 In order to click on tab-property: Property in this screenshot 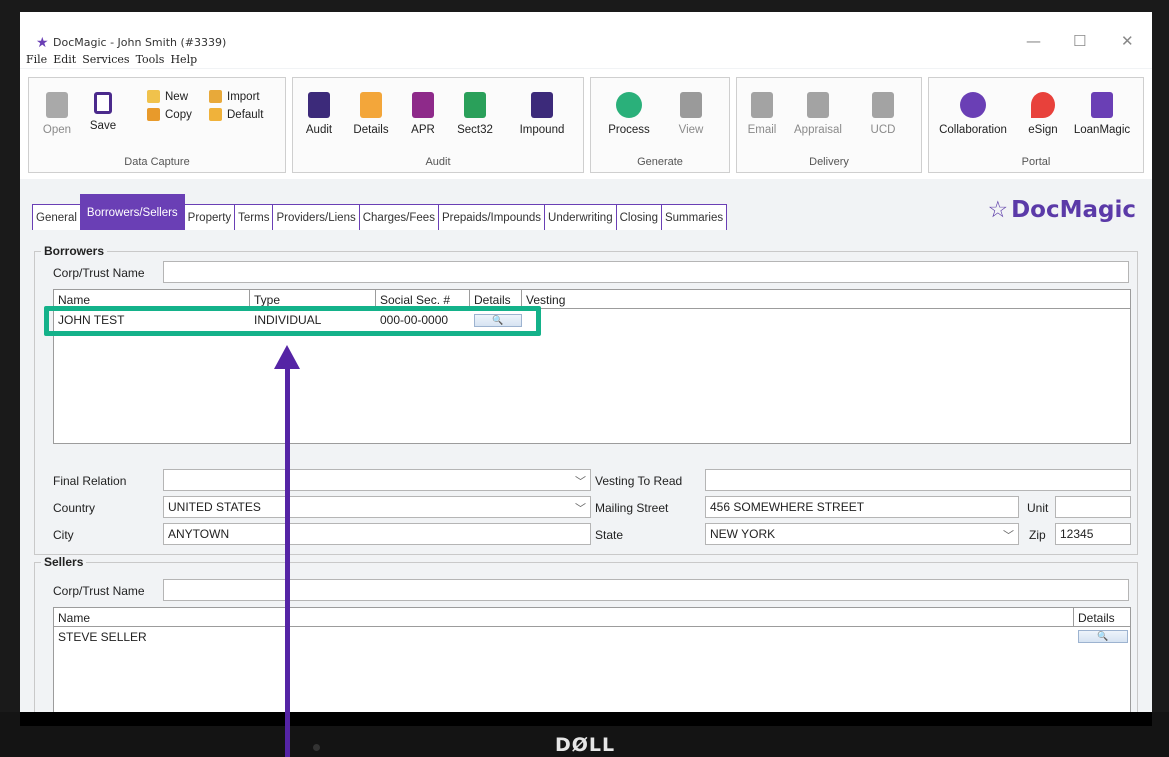, I will do `click(209, 217)`.